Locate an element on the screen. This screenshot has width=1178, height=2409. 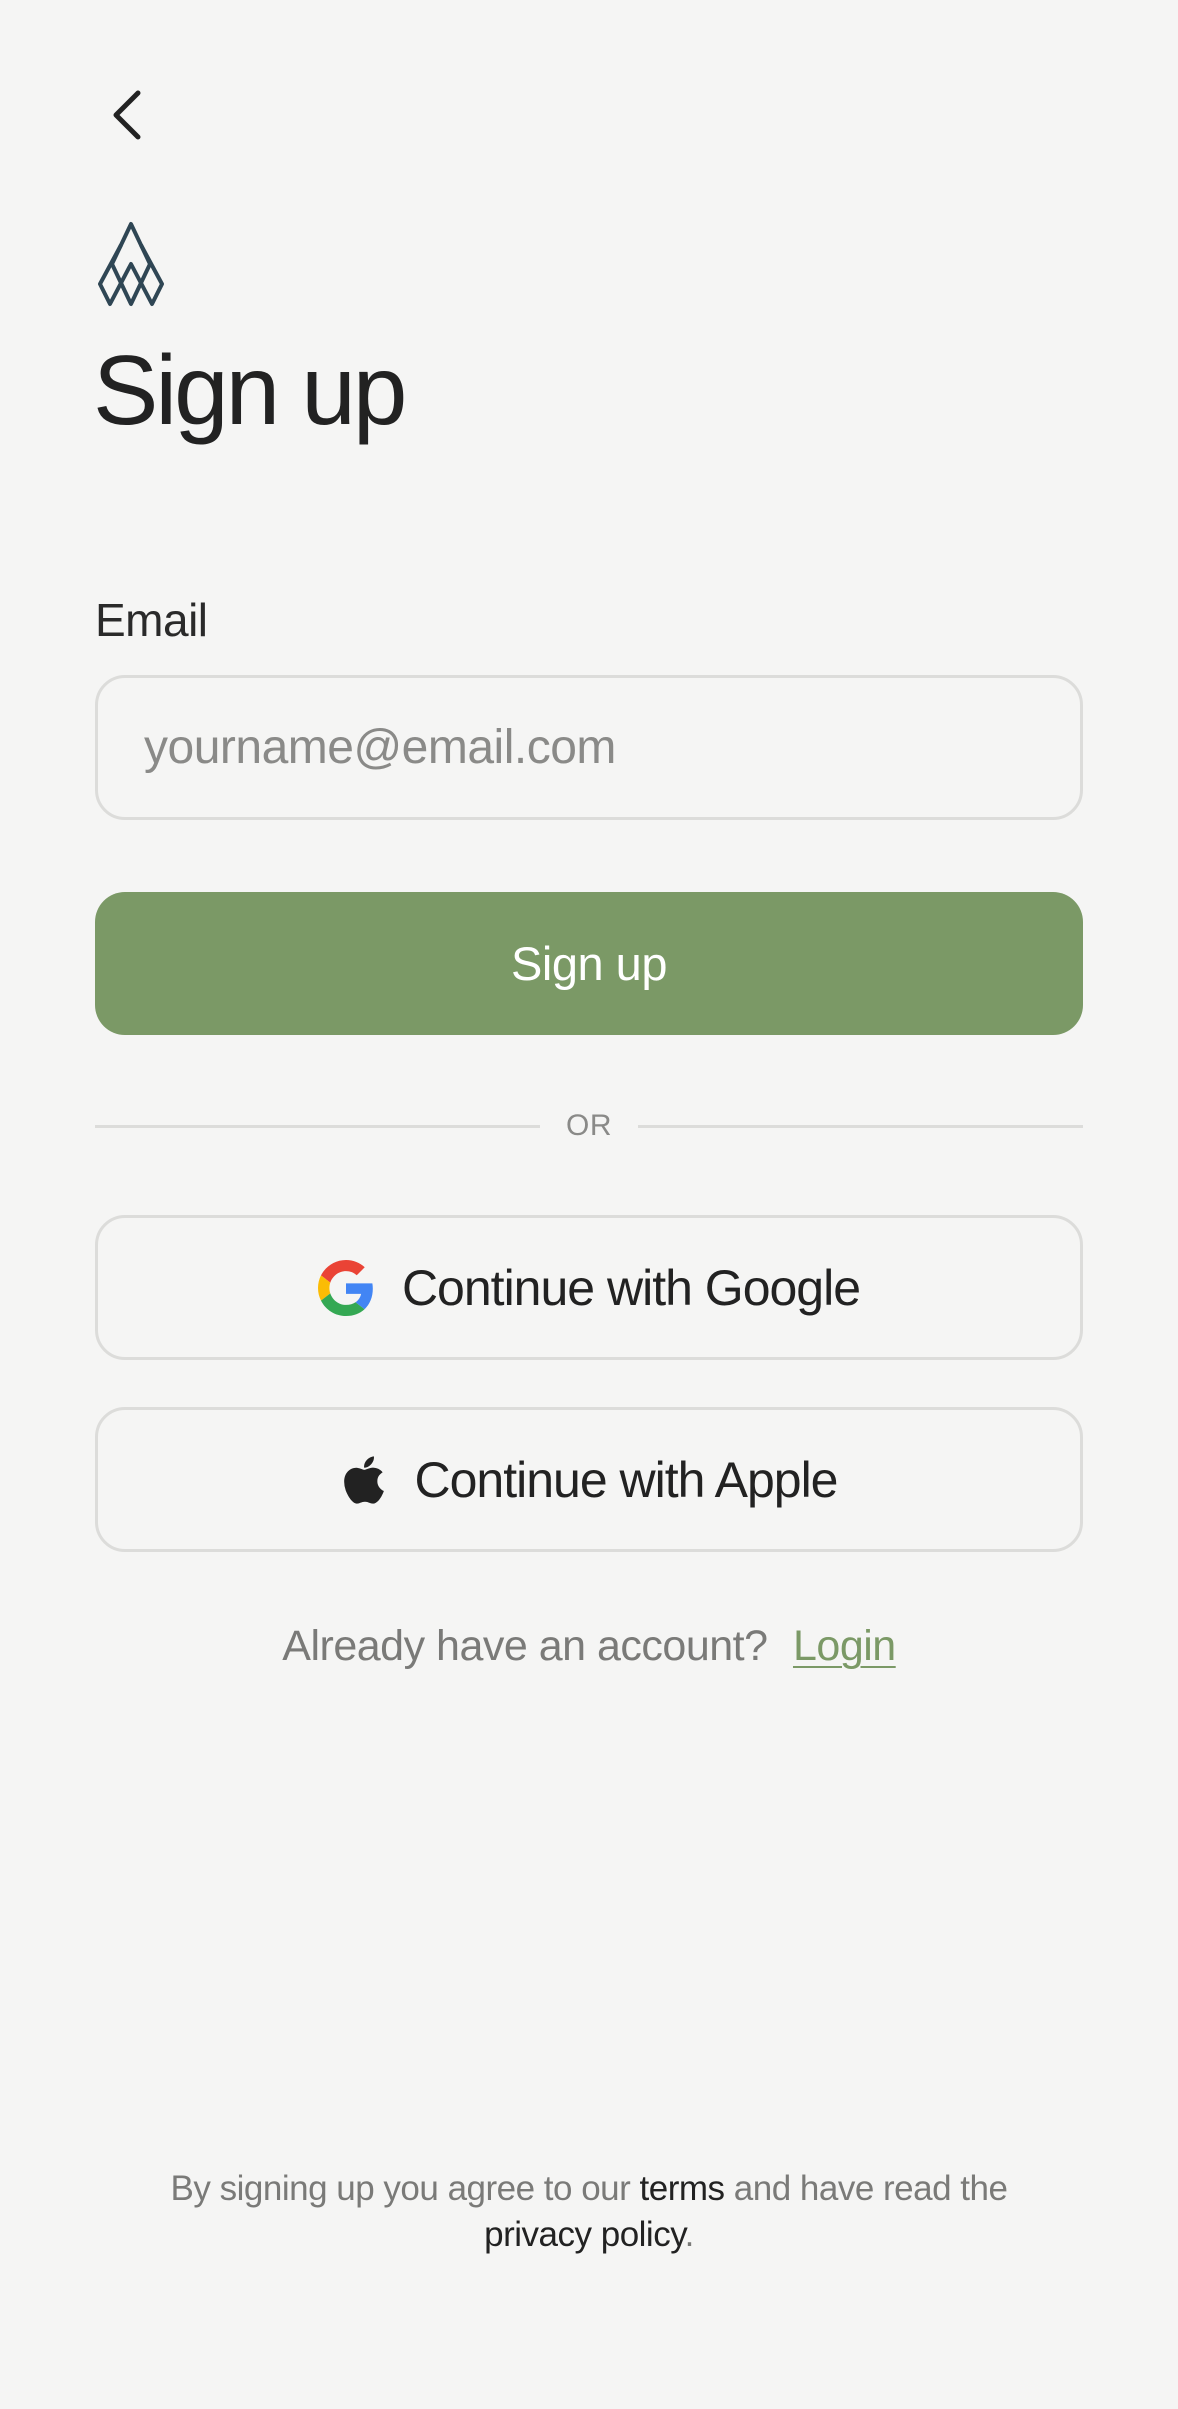
sign-up-button: Sign up is located at coordinates (589, 963).